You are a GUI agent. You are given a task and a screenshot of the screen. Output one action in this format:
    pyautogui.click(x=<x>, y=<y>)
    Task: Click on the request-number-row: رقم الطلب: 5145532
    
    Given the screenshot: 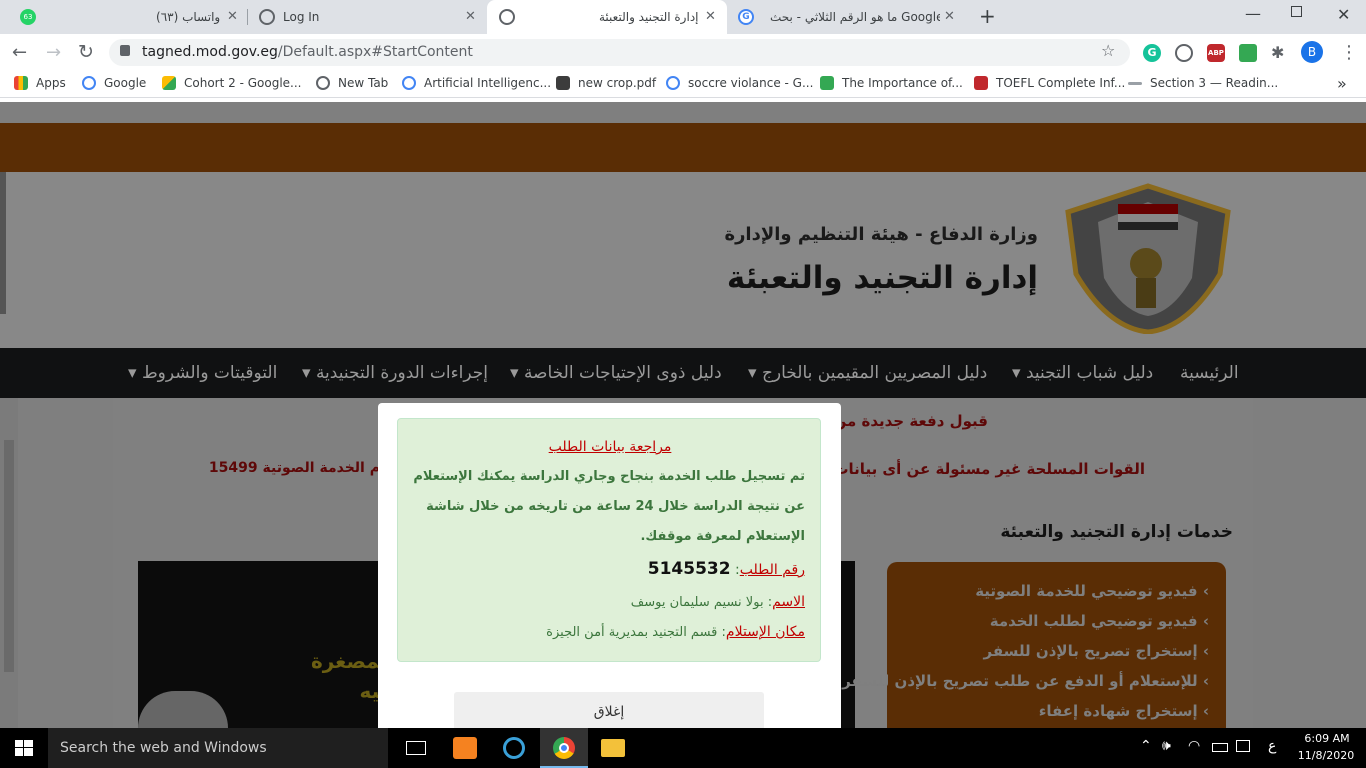 What is the action you would take?
    pyautogui.click(x=726, y=569)
    